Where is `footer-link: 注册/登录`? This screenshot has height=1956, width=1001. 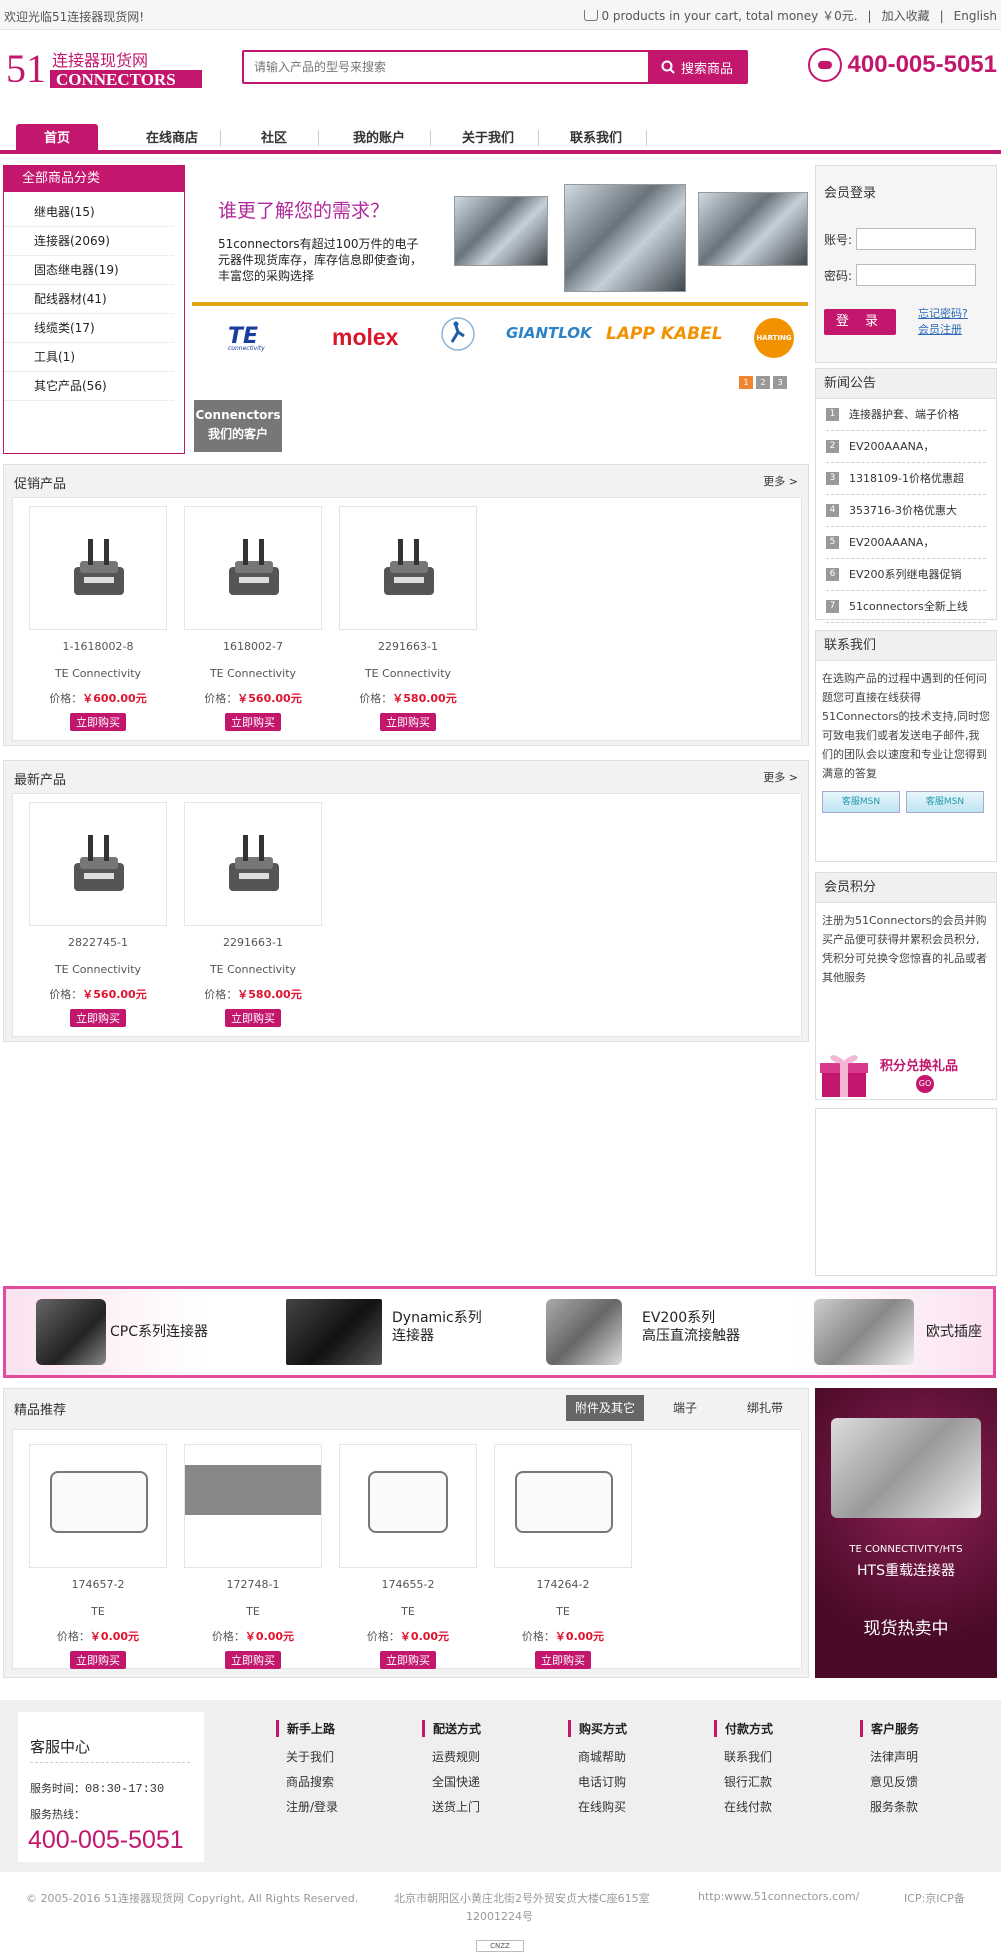 footer-link: 注册/登录 is located at coordinates (307, 1807).